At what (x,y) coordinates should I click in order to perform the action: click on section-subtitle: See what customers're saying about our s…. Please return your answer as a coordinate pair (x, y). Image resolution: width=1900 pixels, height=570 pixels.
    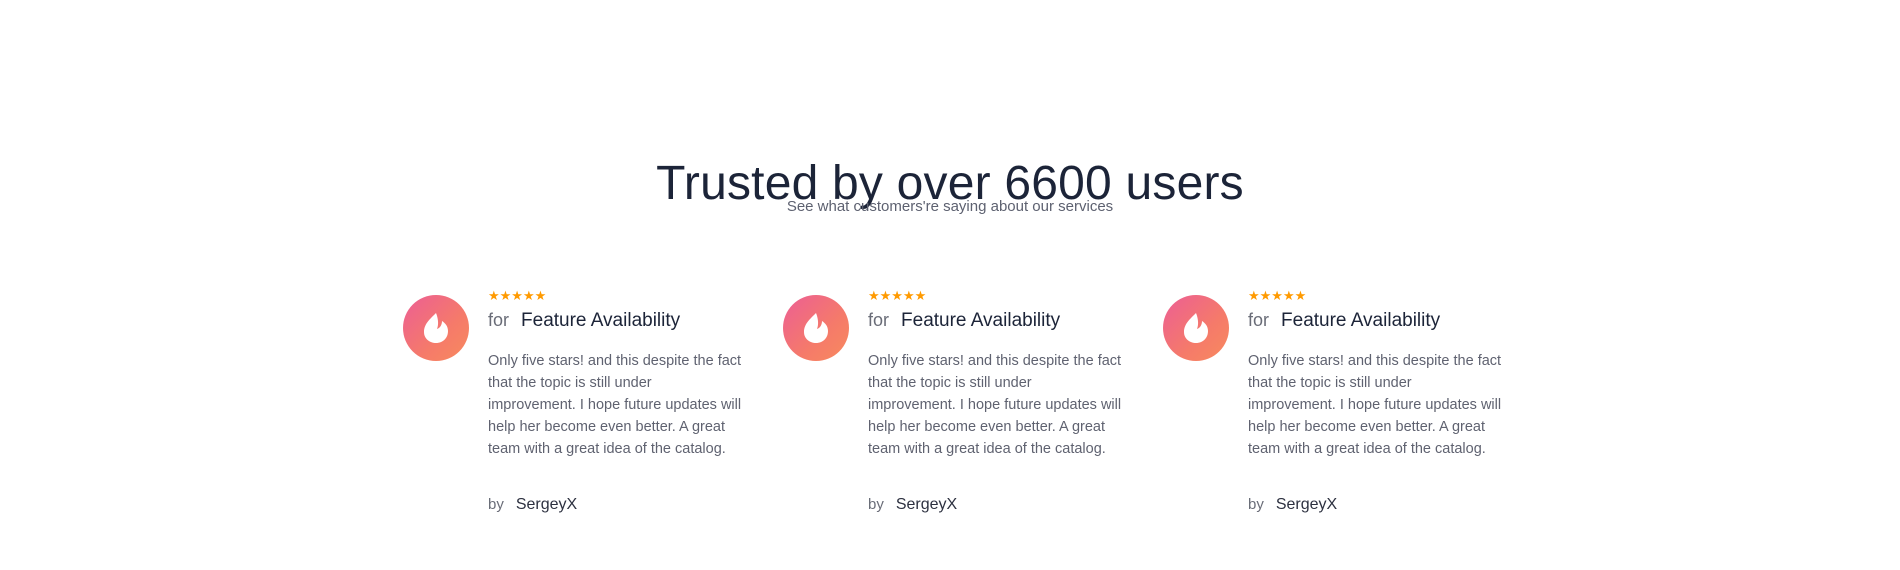
    Looking at the image, I should click on (950, 206).